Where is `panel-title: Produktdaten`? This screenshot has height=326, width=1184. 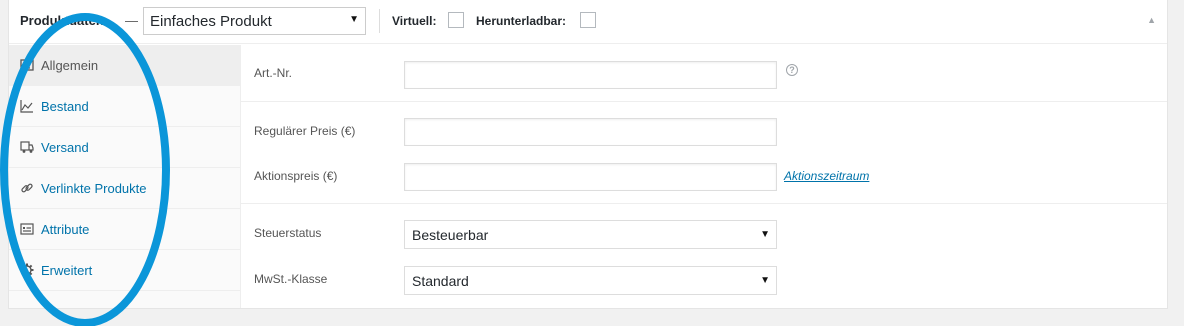
panel-title: Produktdaten is located at coordinates (62, 20).